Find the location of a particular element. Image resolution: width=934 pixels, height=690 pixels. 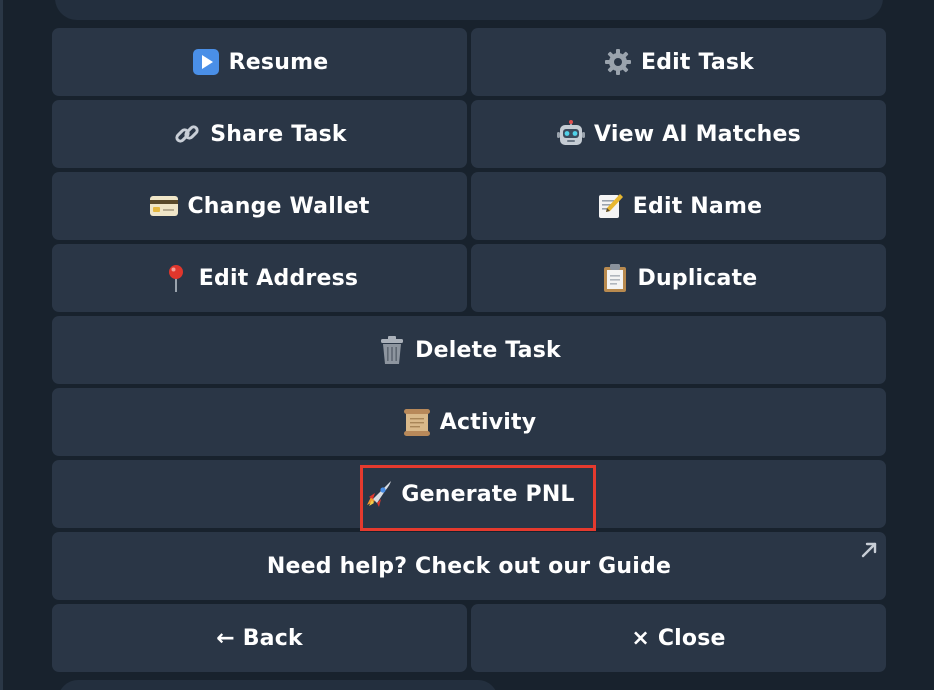

activity-label: Activity is located at coordinates (488, 422).